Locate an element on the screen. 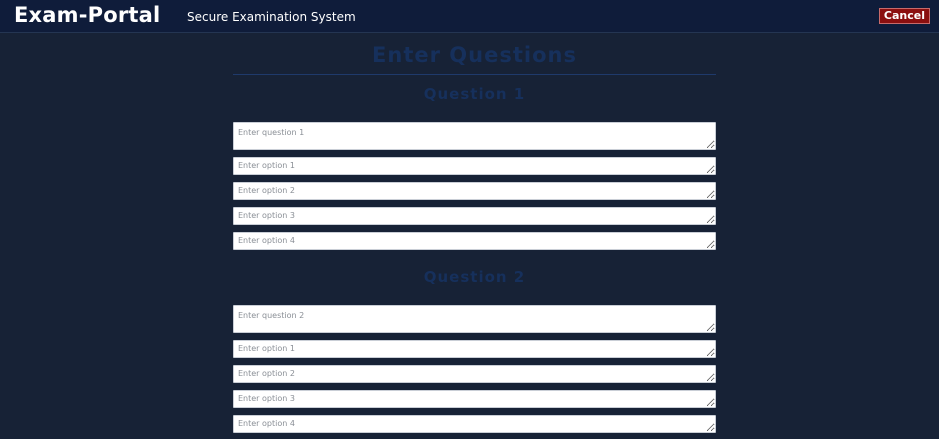 The width and height of the screenshot is (939, 439). title-divider is located at coordinates (474, 74).